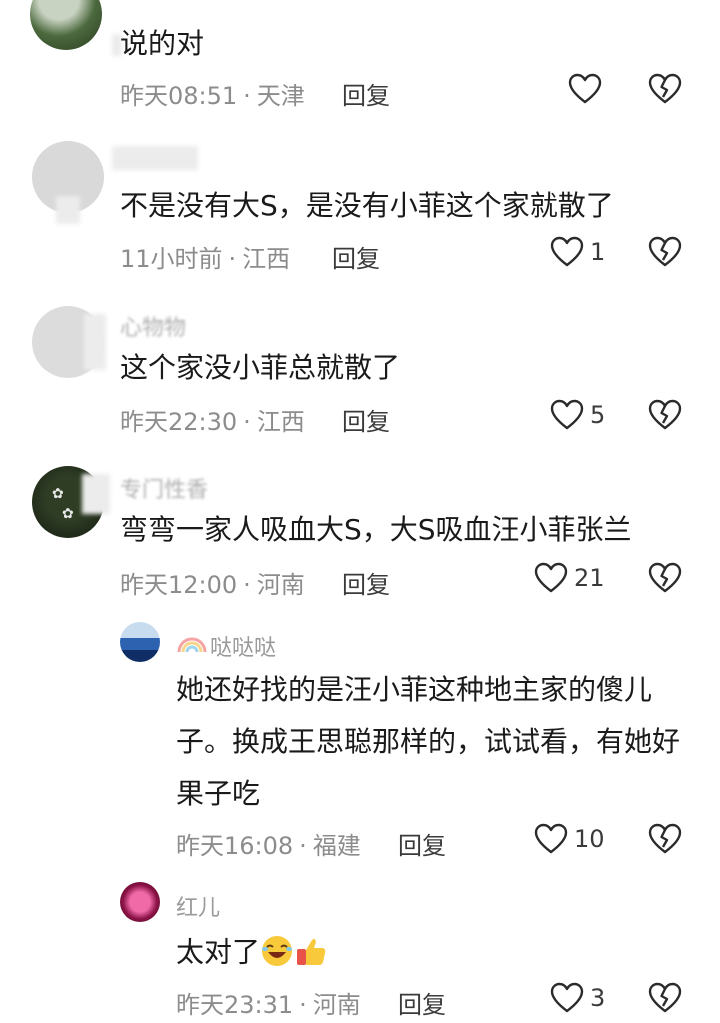 This screenshot has width=720, height=1023. Describe the element at coordinates (198, 906) in the screenshot. I see `comment-username: 红儿` at that location.